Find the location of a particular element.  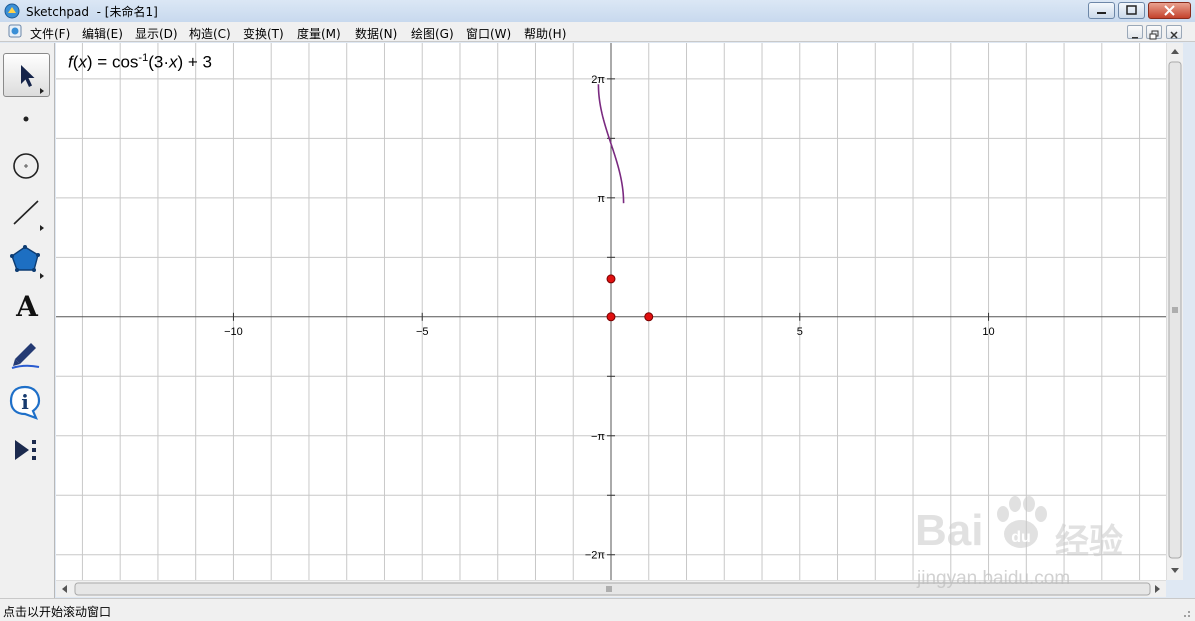

vertical-scrollbar is located at coordinates (1174, 311).